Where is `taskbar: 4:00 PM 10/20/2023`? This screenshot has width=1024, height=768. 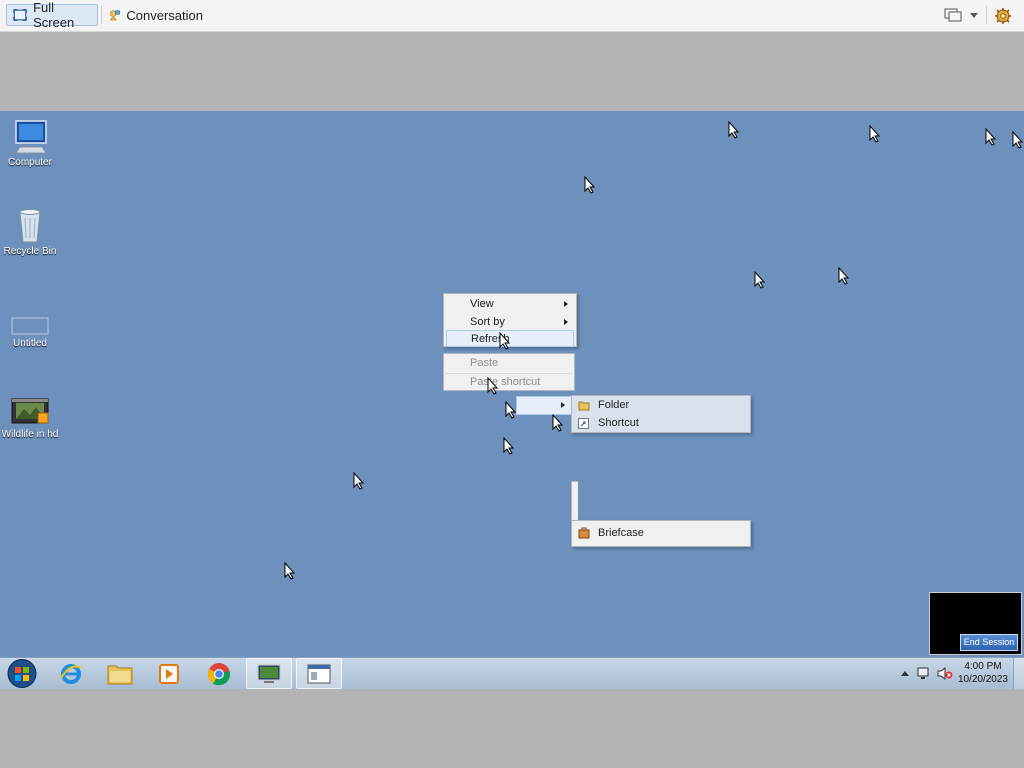 taskbar: 4:00 PM 10/20/2023 is located at coordinates (512, 673).